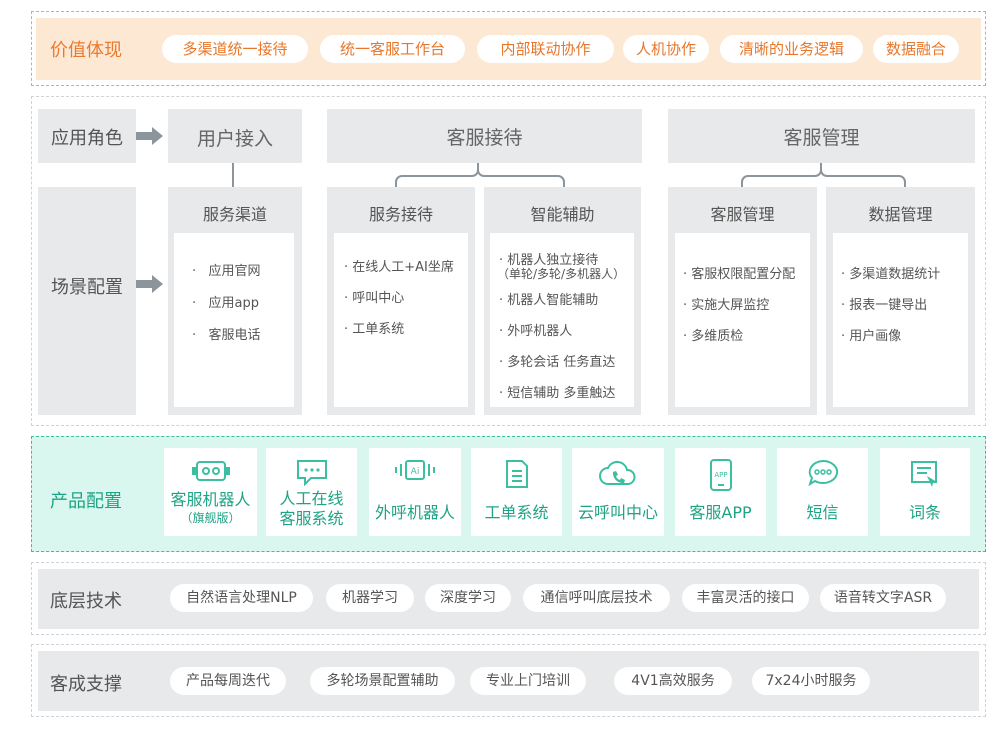 The height and width of the screenshot is (729, 1002). Describe the element at coordinates (713, 336) in the screenshot. I see `list-item: · 多维质检` at that location.